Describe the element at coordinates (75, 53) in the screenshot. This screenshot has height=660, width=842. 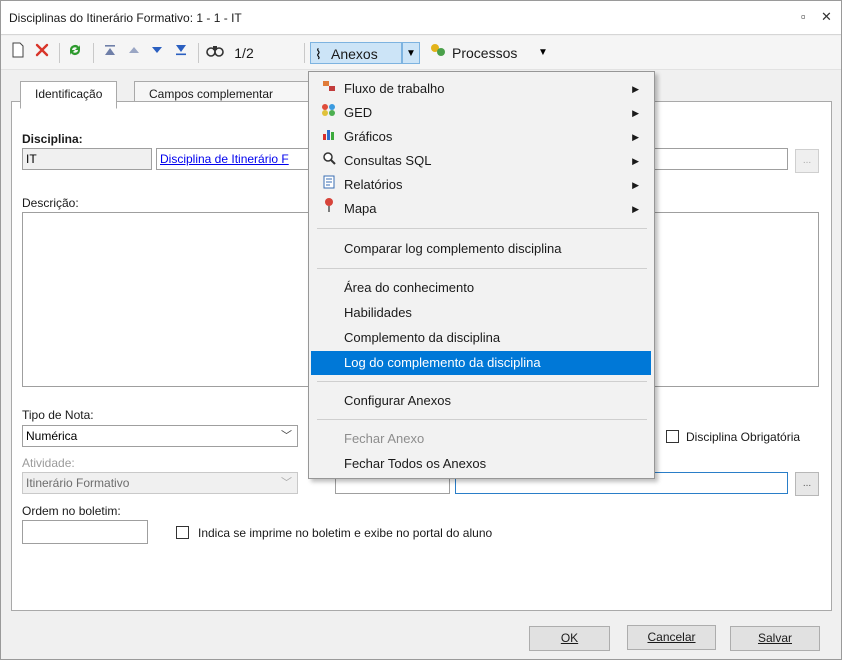
I see `refresh-icon` at that location.